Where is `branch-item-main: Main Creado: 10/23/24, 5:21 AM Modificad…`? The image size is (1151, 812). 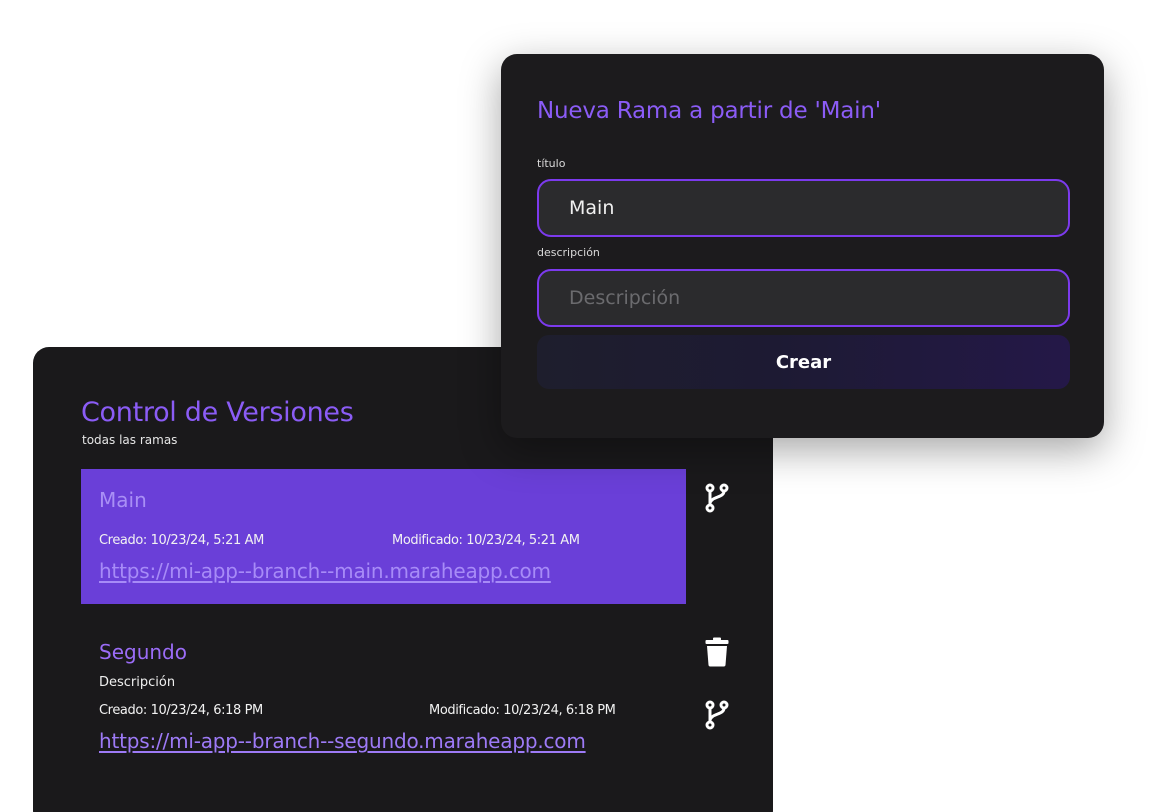 branch-item-main: Main Creado: 10/23/24, 5:21 AM Modificad… is located at coordinates (383, 536).